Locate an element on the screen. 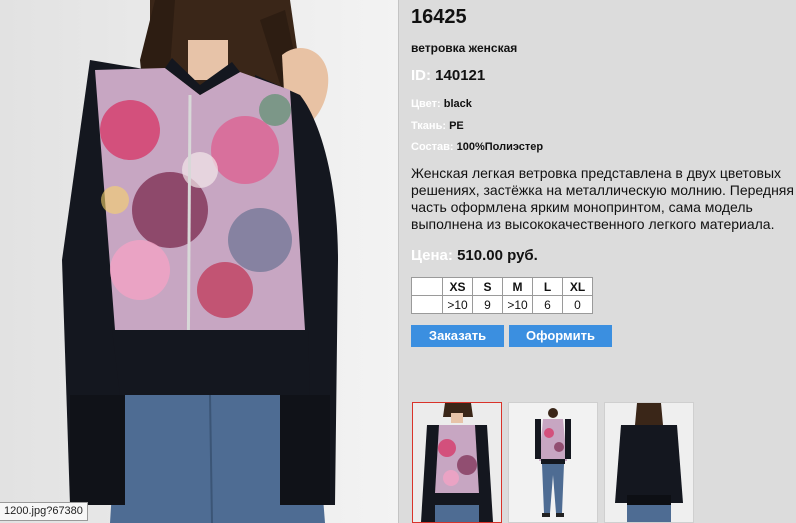 The image size is (796, 523). fabric-label: Ткань: is located at coordinates (428, 126).